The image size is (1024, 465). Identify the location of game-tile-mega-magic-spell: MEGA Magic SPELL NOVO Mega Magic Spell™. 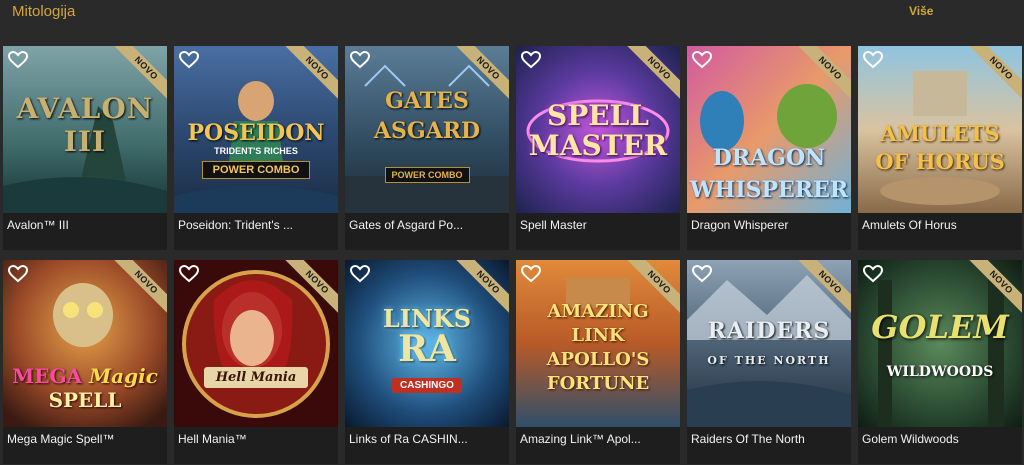
(85, 362).